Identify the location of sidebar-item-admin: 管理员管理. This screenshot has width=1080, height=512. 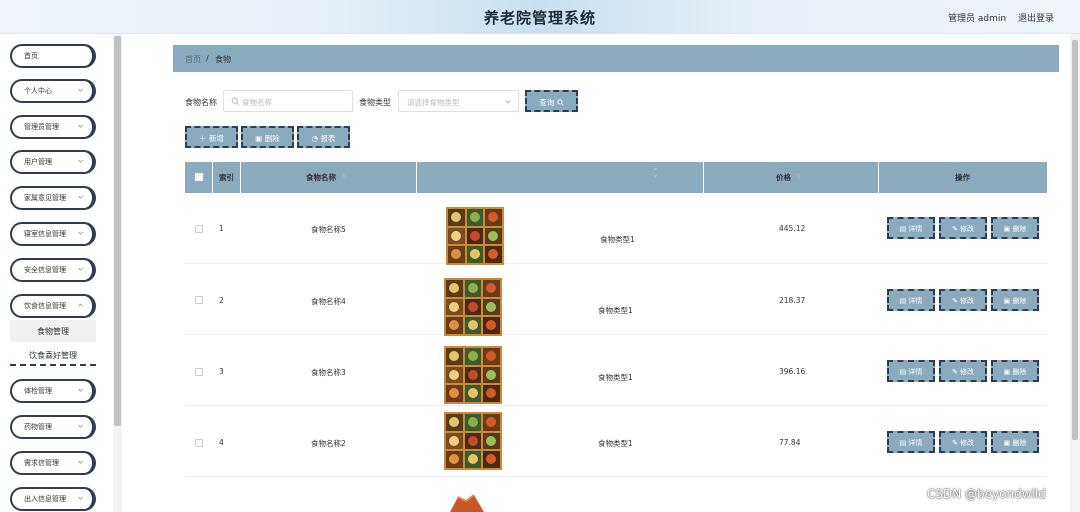
(53, 127).